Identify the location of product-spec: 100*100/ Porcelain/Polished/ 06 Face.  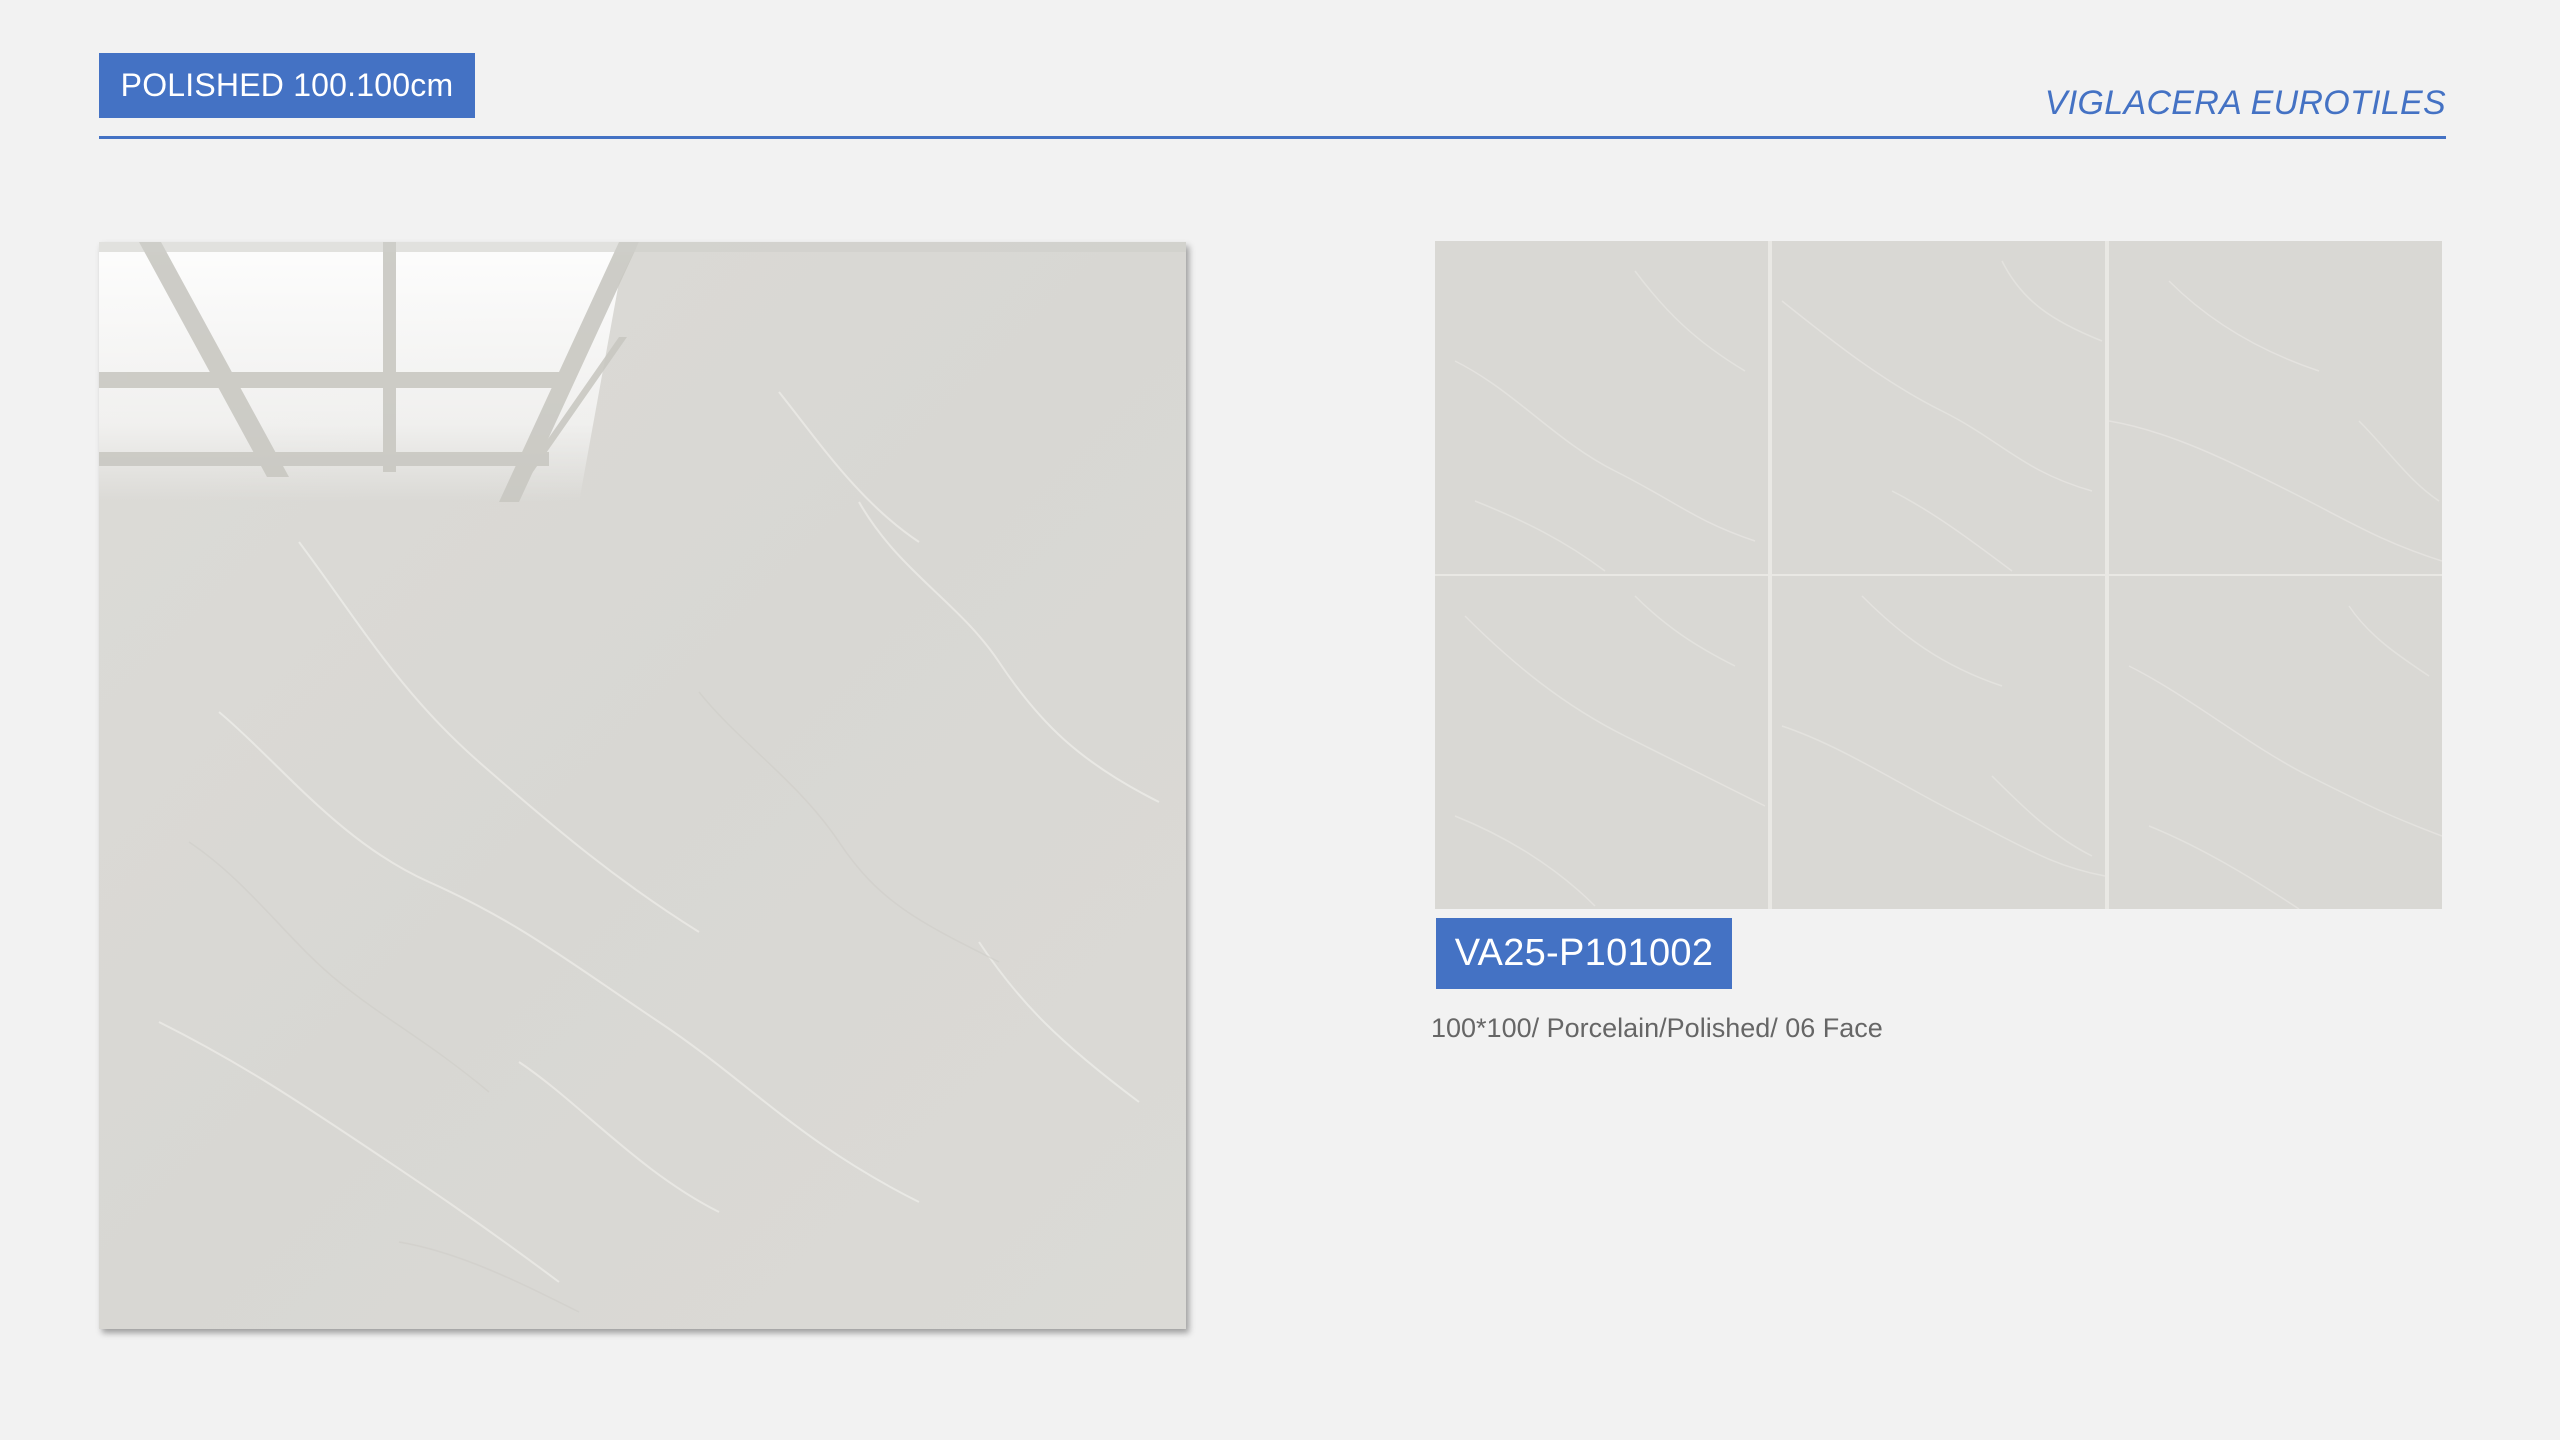
(1657, 1028).